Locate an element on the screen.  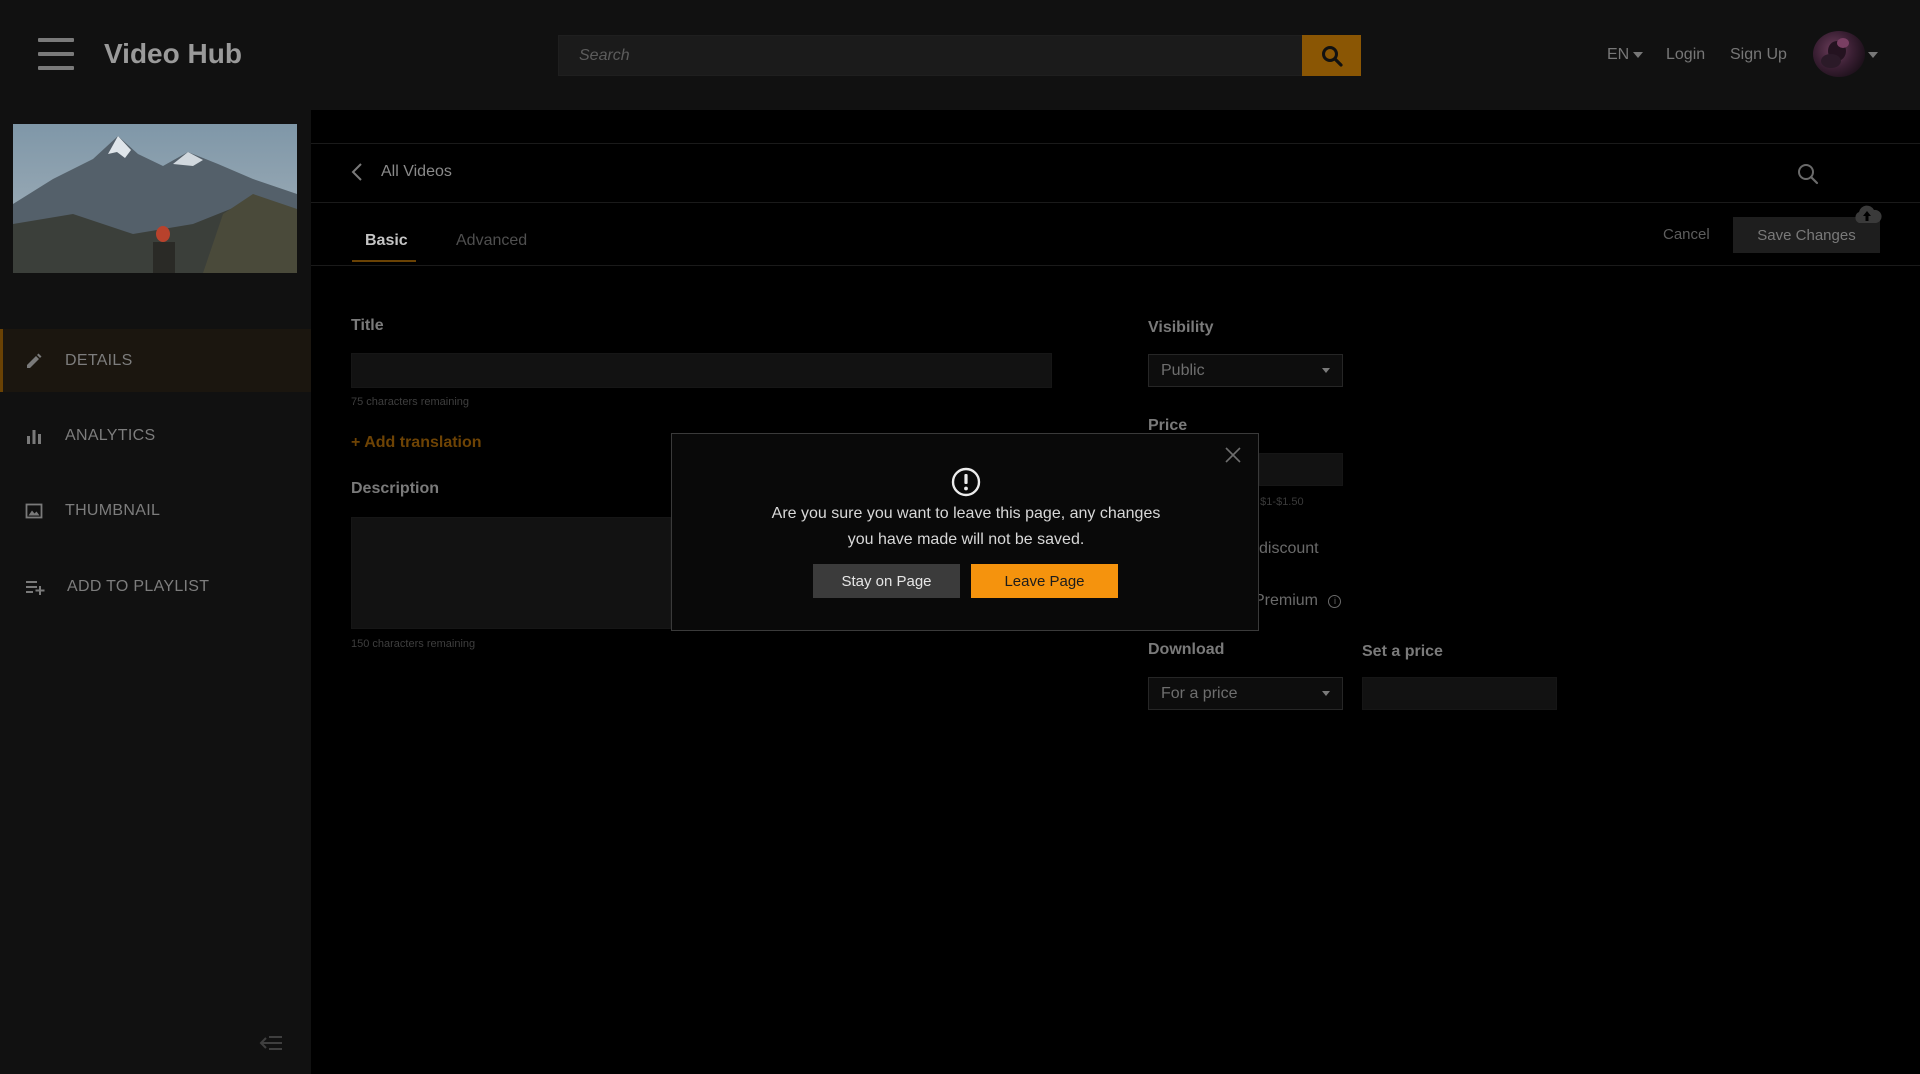
sidebar-item-details: DETAILS is located at coordinates (155, 360).